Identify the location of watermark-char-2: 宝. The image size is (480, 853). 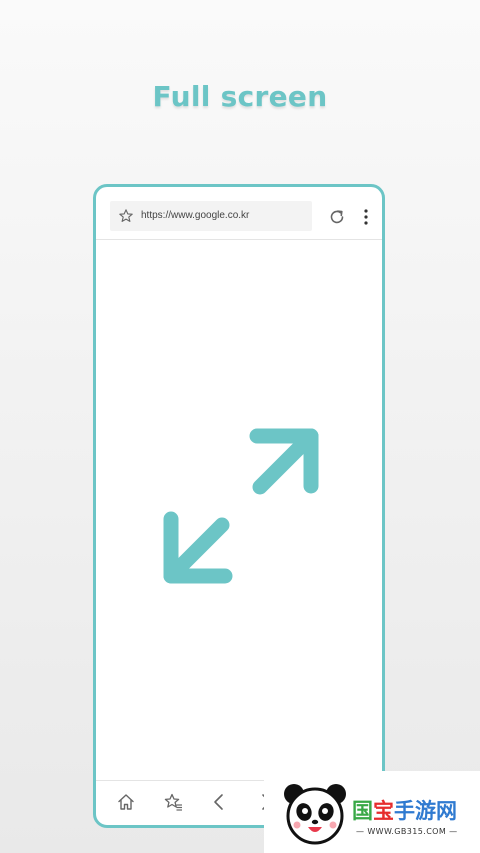
(383, 811).